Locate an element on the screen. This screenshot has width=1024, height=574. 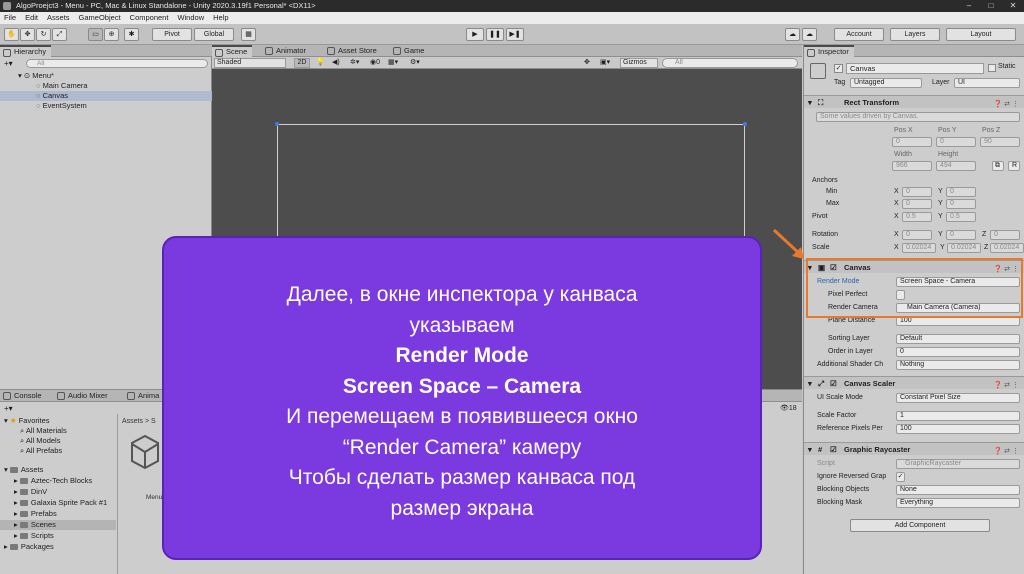
tab-asset-store: Asset Store is located at coordinates (353, 51).